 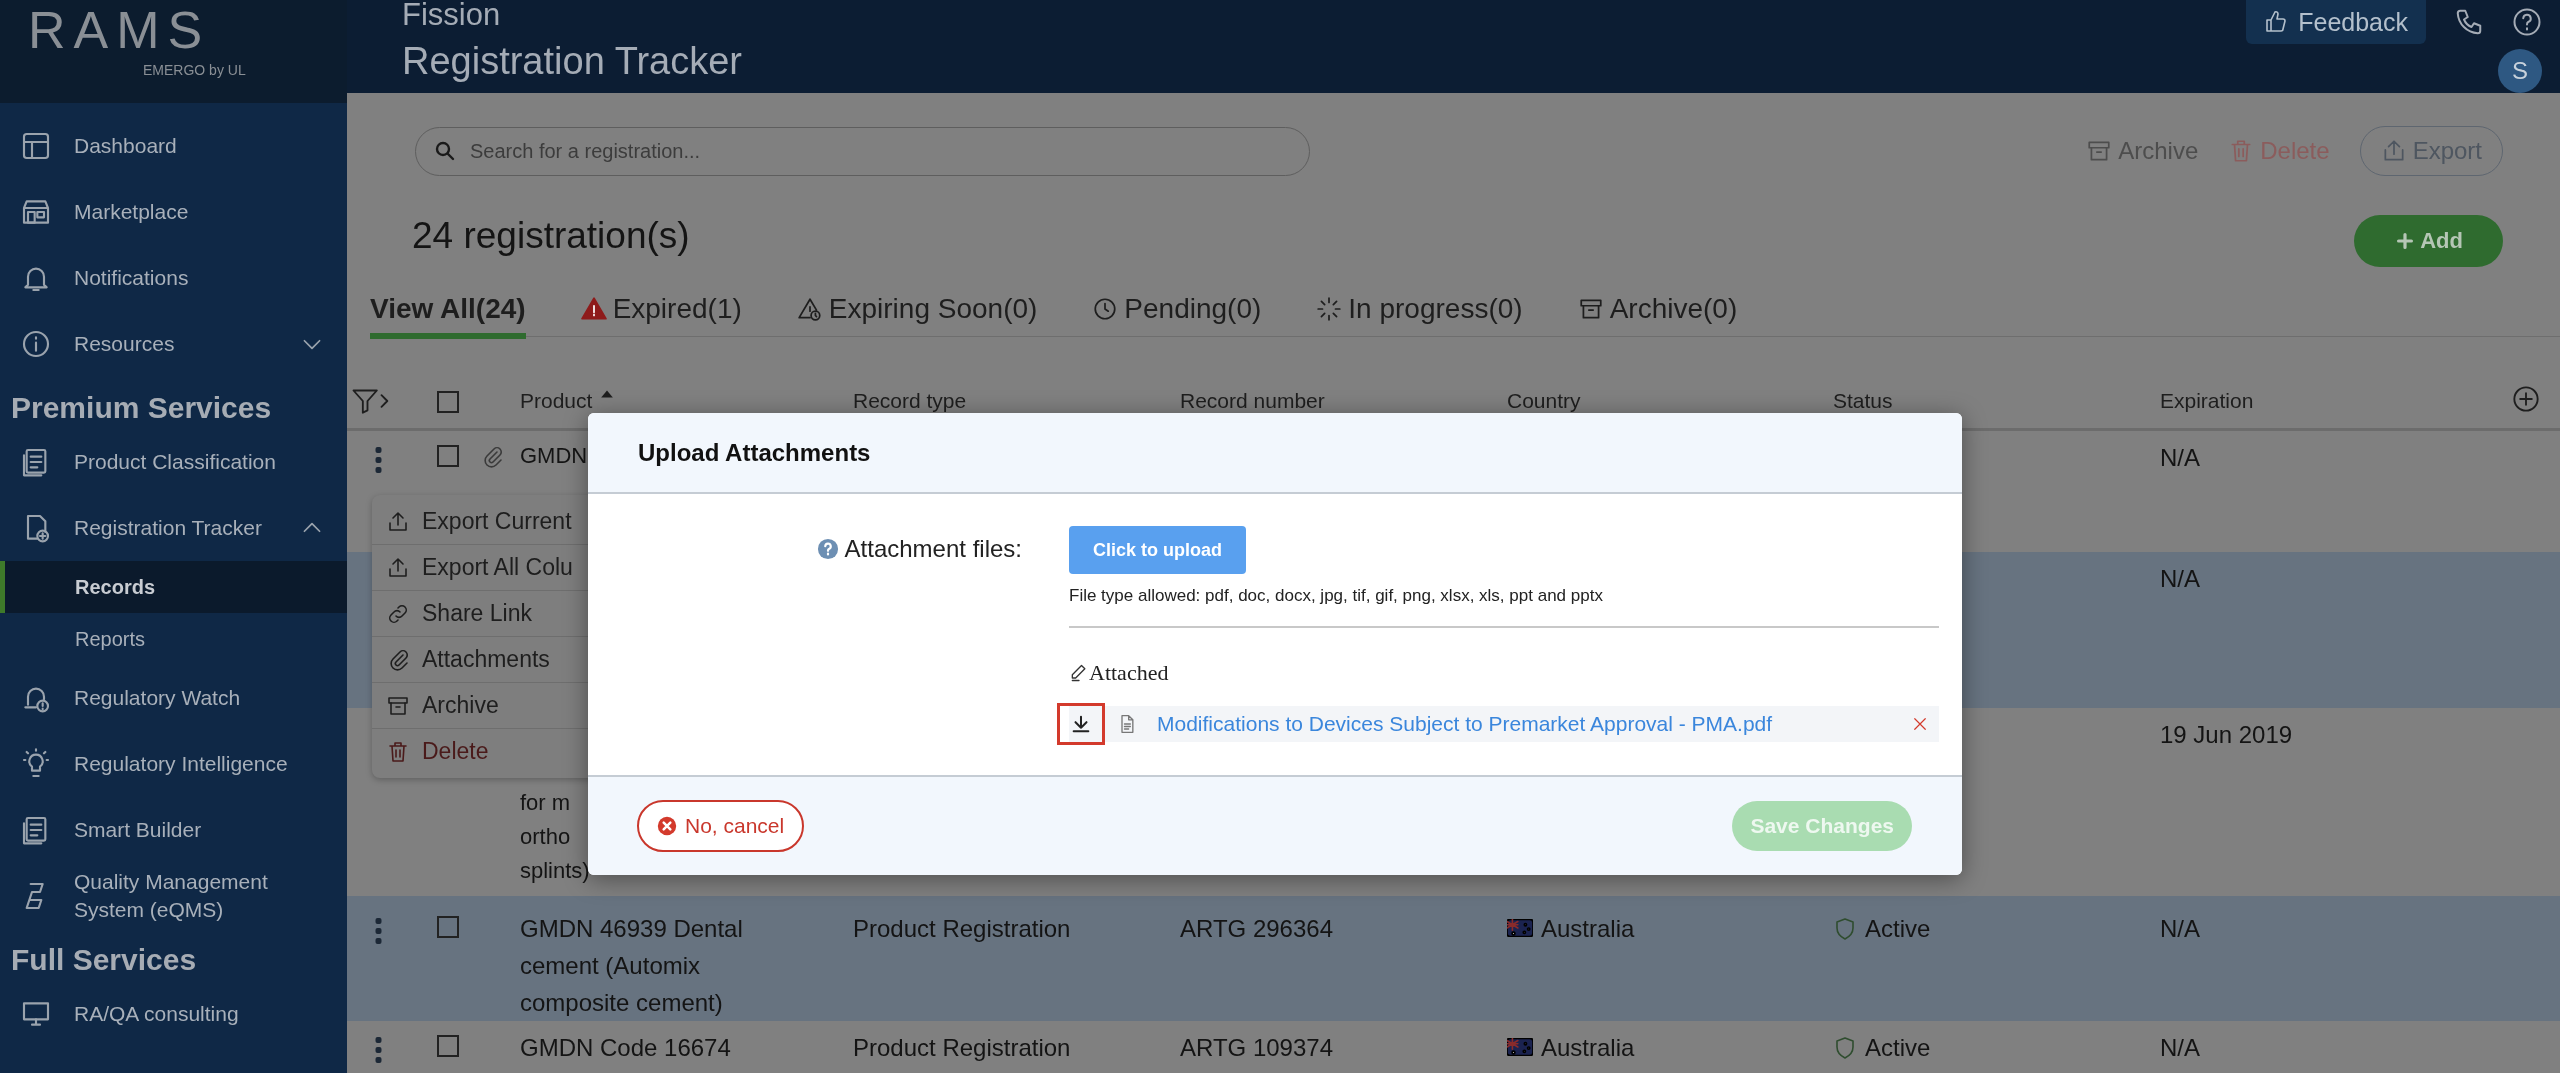 I want to click on column-header: Expiration, so click(x=2330, y=400).